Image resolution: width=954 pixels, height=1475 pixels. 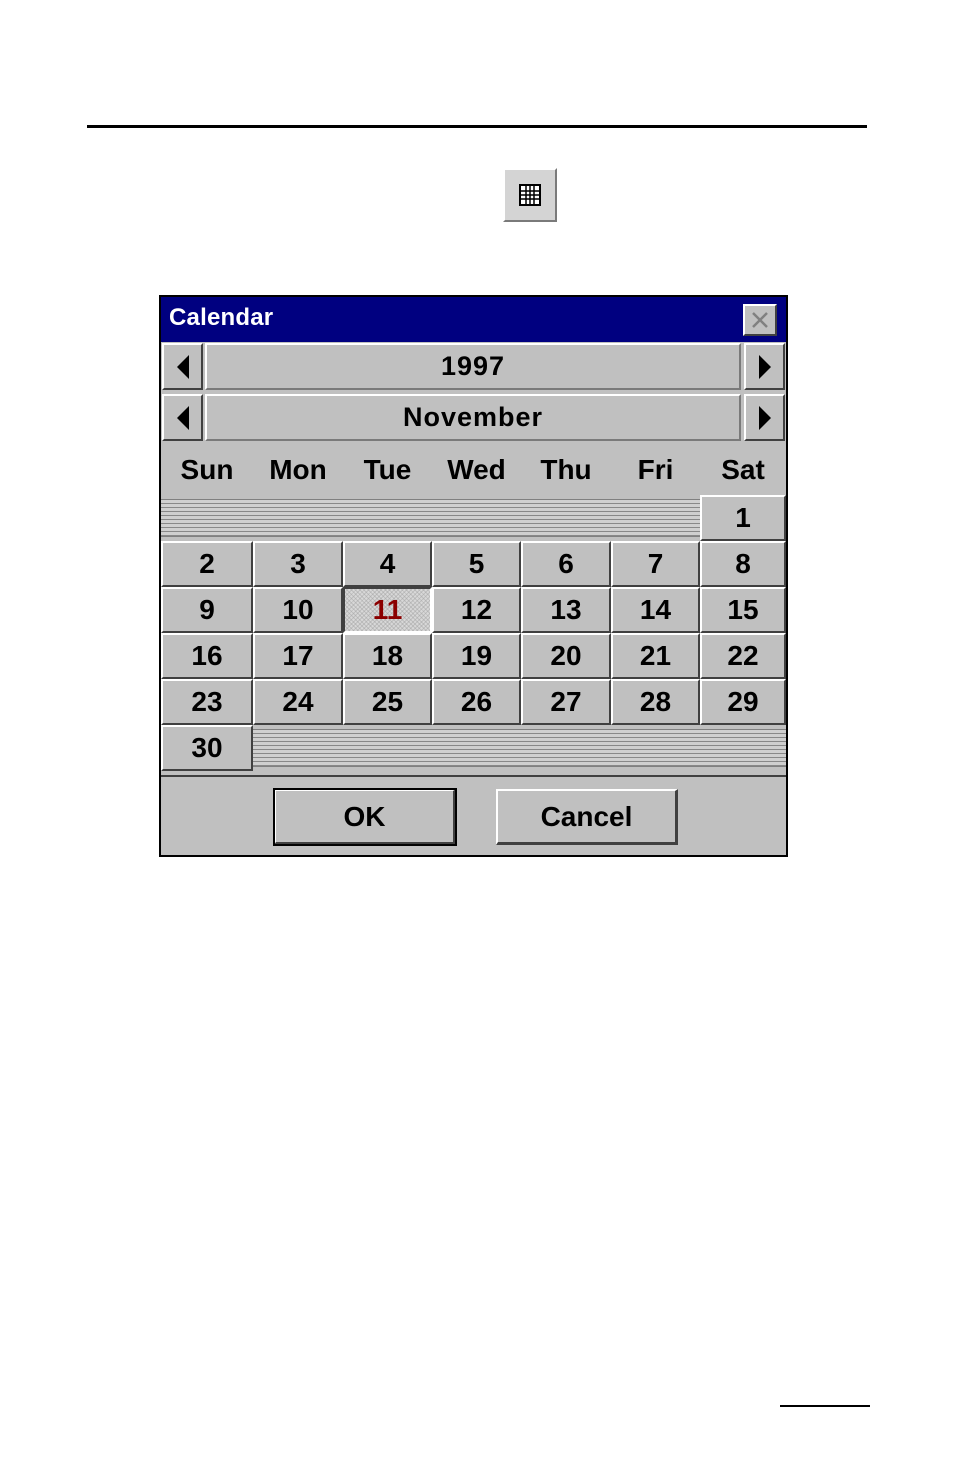 I want to click on weekday-header: Sun Mon Tue Wed Thu Fri Sat, so click(x=473, y=470).